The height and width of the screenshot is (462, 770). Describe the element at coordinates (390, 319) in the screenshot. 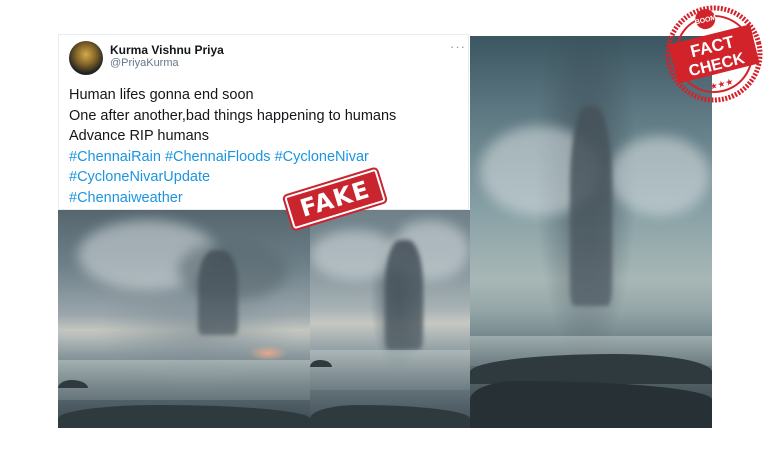

I see `storm-photo-middle` at that location.